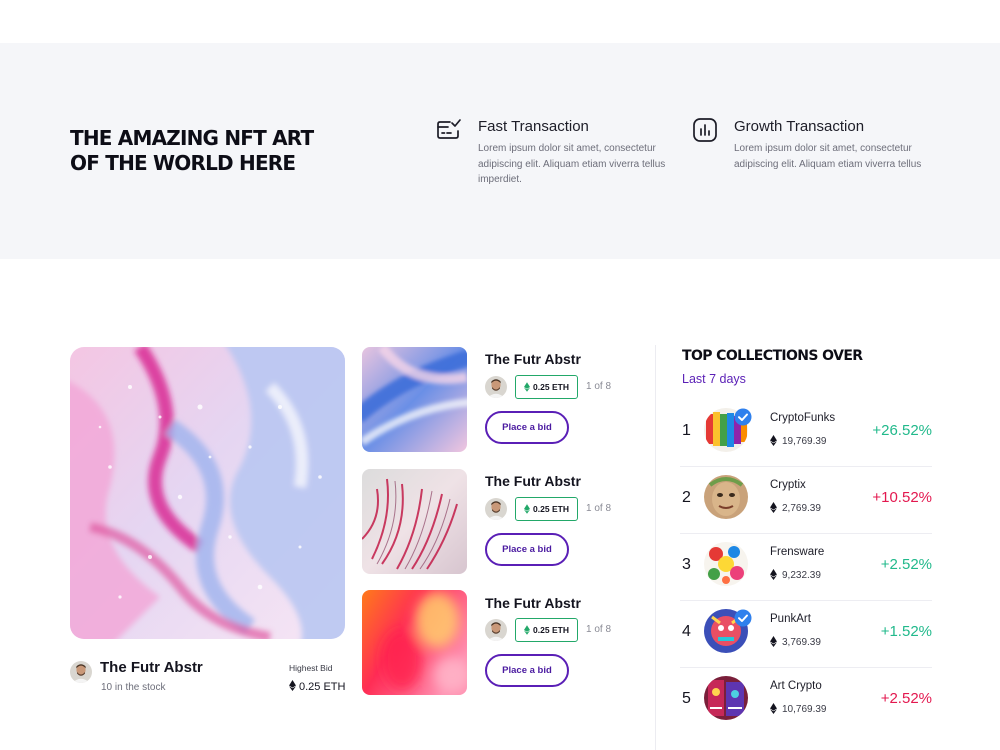 This screenshot has height=750, width=1000. I want to click on collection-volume: 3,769.39, so click(795, 642).